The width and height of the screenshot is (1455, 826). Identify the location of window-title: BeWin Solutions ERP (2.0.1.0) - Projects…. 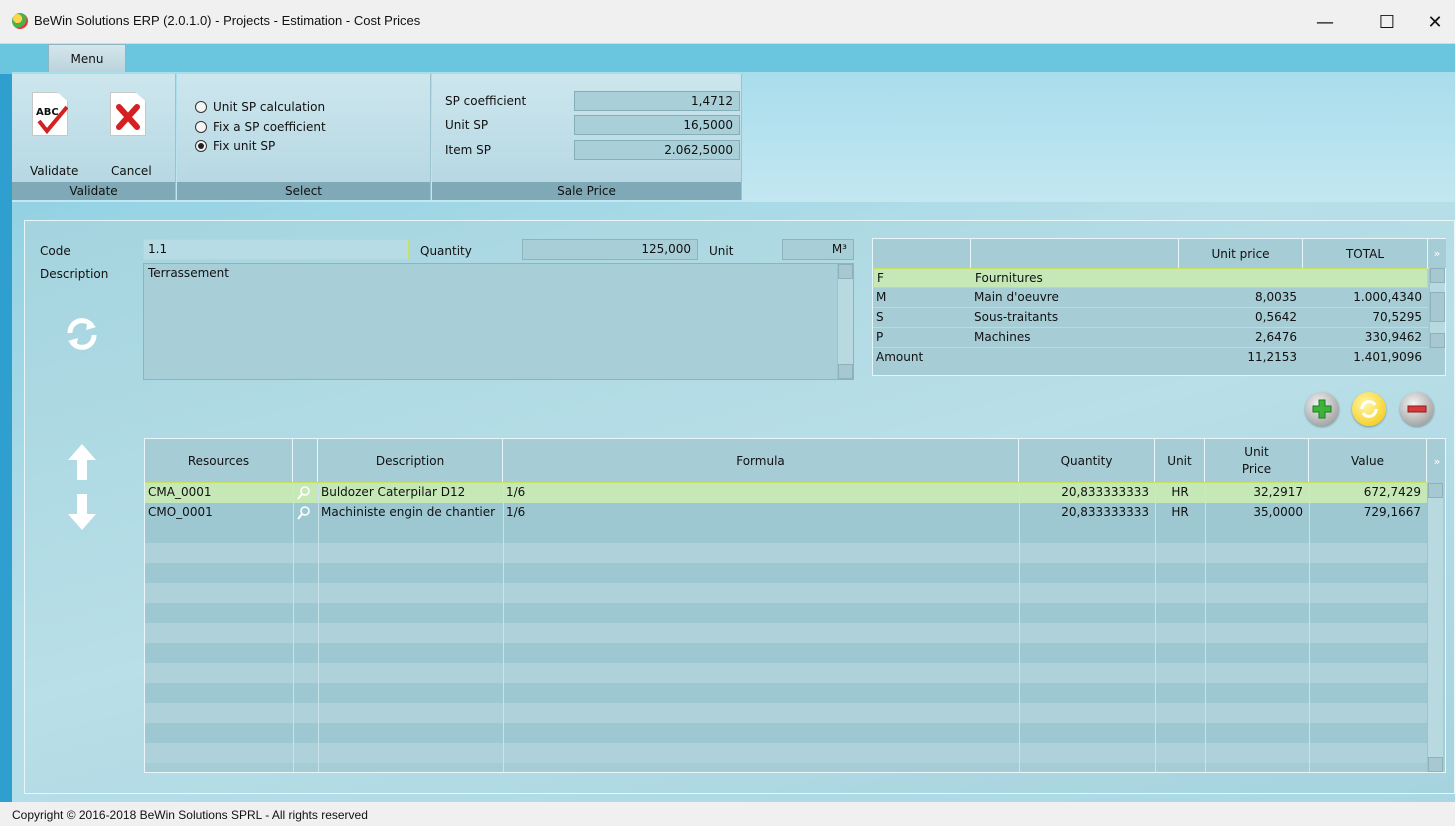
(227, 20).